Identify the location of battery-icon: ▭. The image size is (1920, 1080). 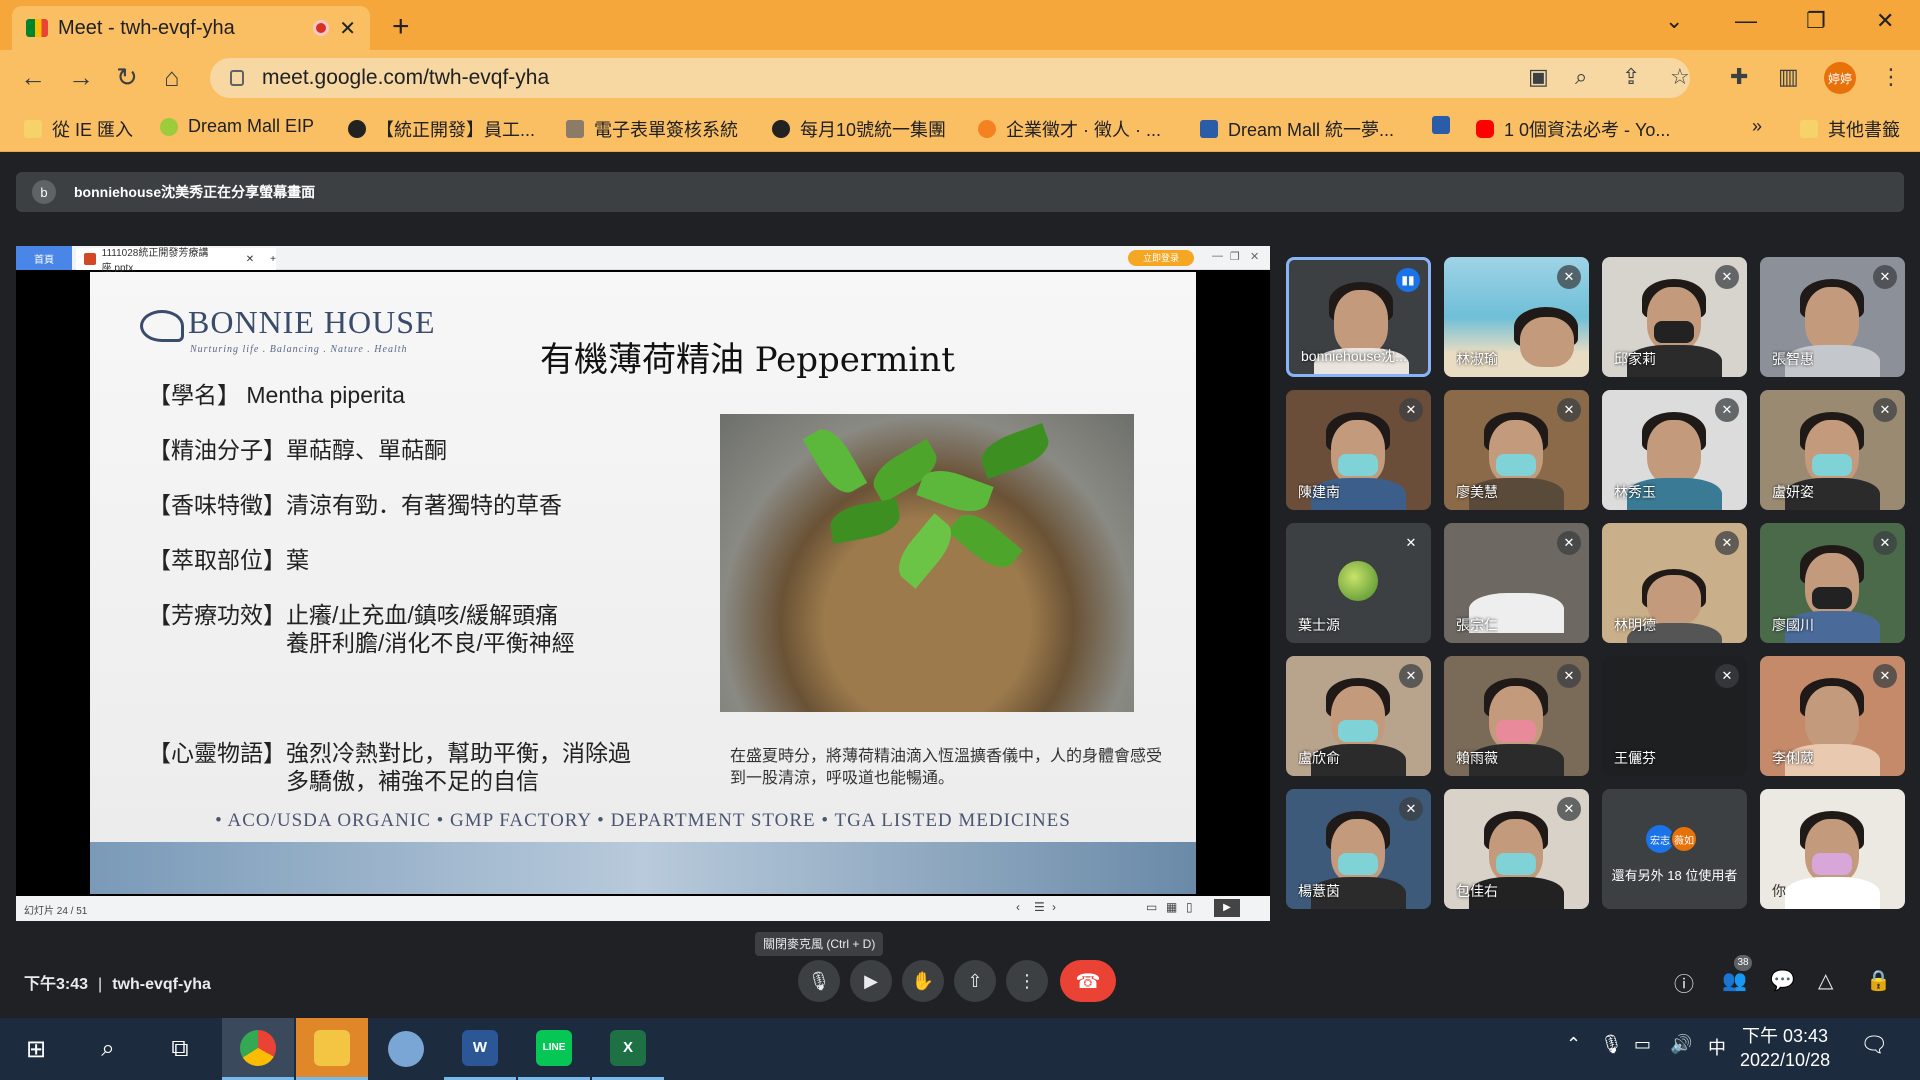
(1642, 1044).